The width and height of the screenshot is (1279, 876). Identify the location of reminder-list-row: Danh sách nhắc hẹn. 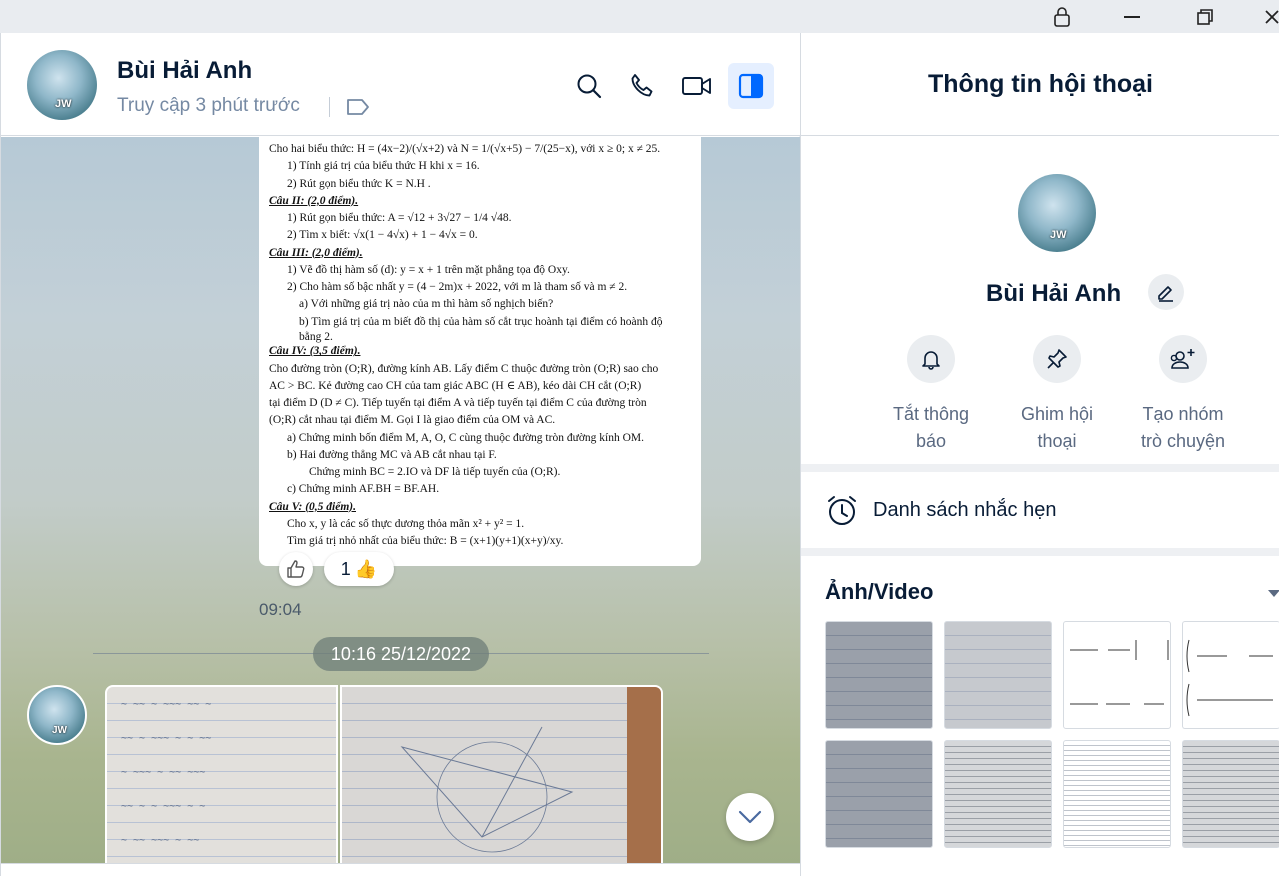
(1040, 510).